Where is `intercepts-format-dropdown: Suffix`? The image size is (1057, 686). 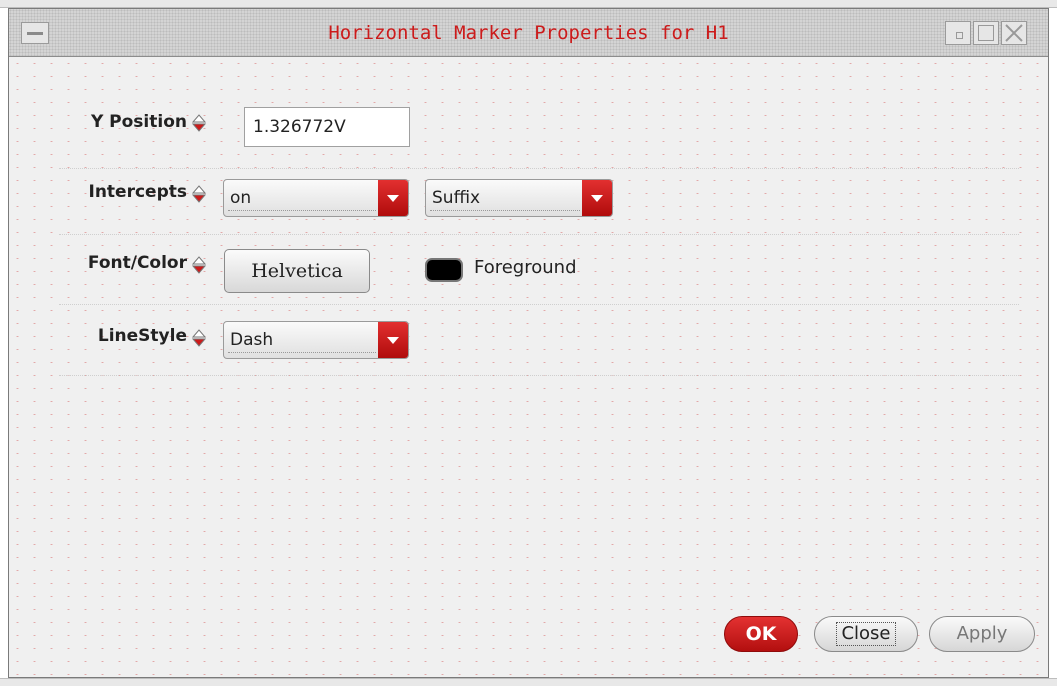
intercepts-format-dropdown: Suffix is located at coordinates (519, 198).